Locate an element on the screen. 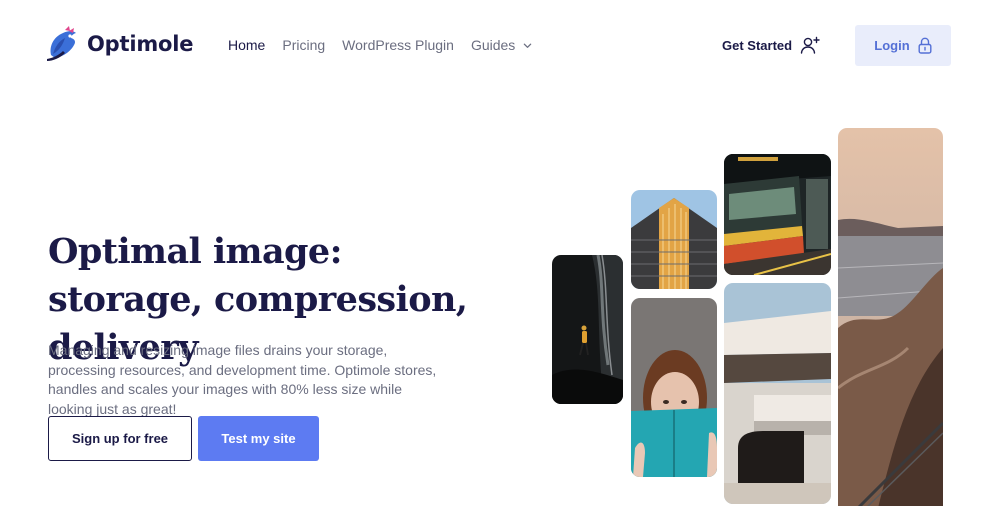 The height and width of the screenshot is (506, 1000). nav-item-guides-label: Guides is located at coordinates (493, 45).